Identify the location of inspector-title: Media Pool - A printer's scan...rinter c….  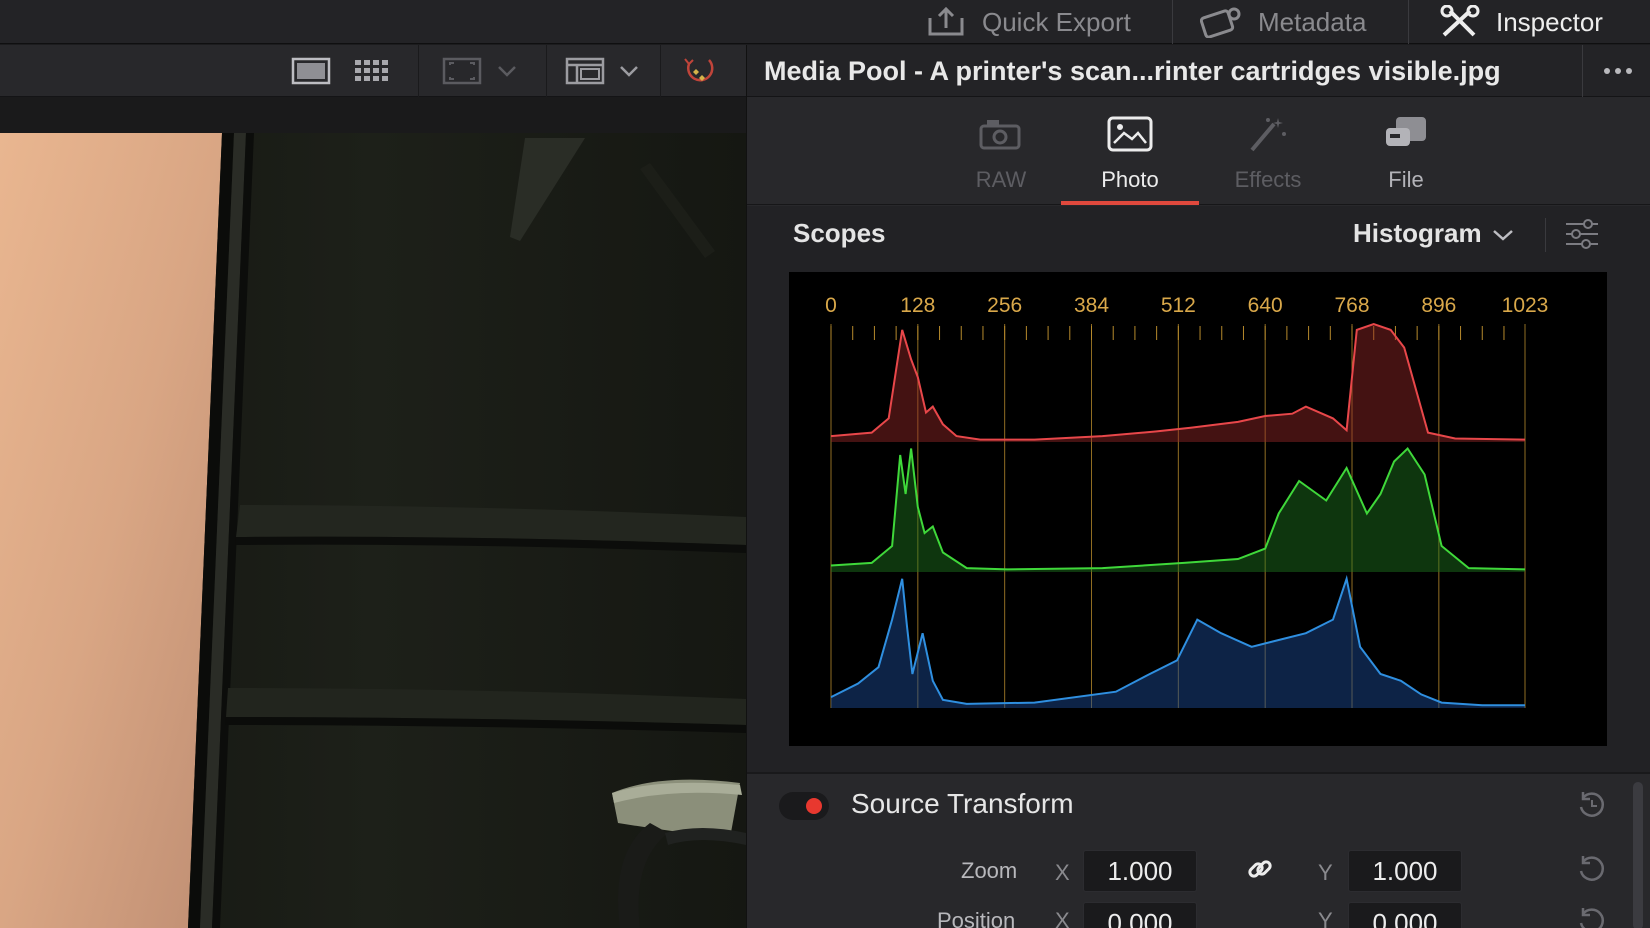
(1132, 71).